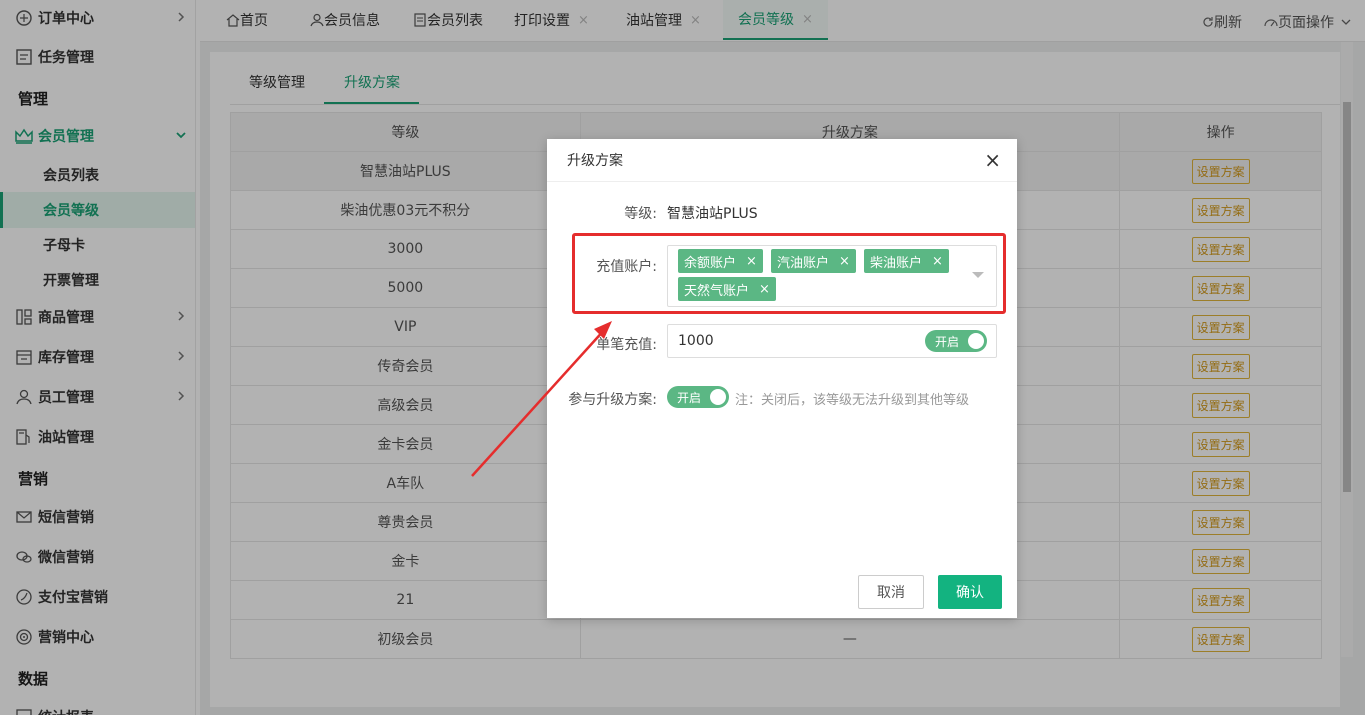  Describe the element at coordinates (640, 214) in the screenshot. I see `level-label: 等级:` at that location.